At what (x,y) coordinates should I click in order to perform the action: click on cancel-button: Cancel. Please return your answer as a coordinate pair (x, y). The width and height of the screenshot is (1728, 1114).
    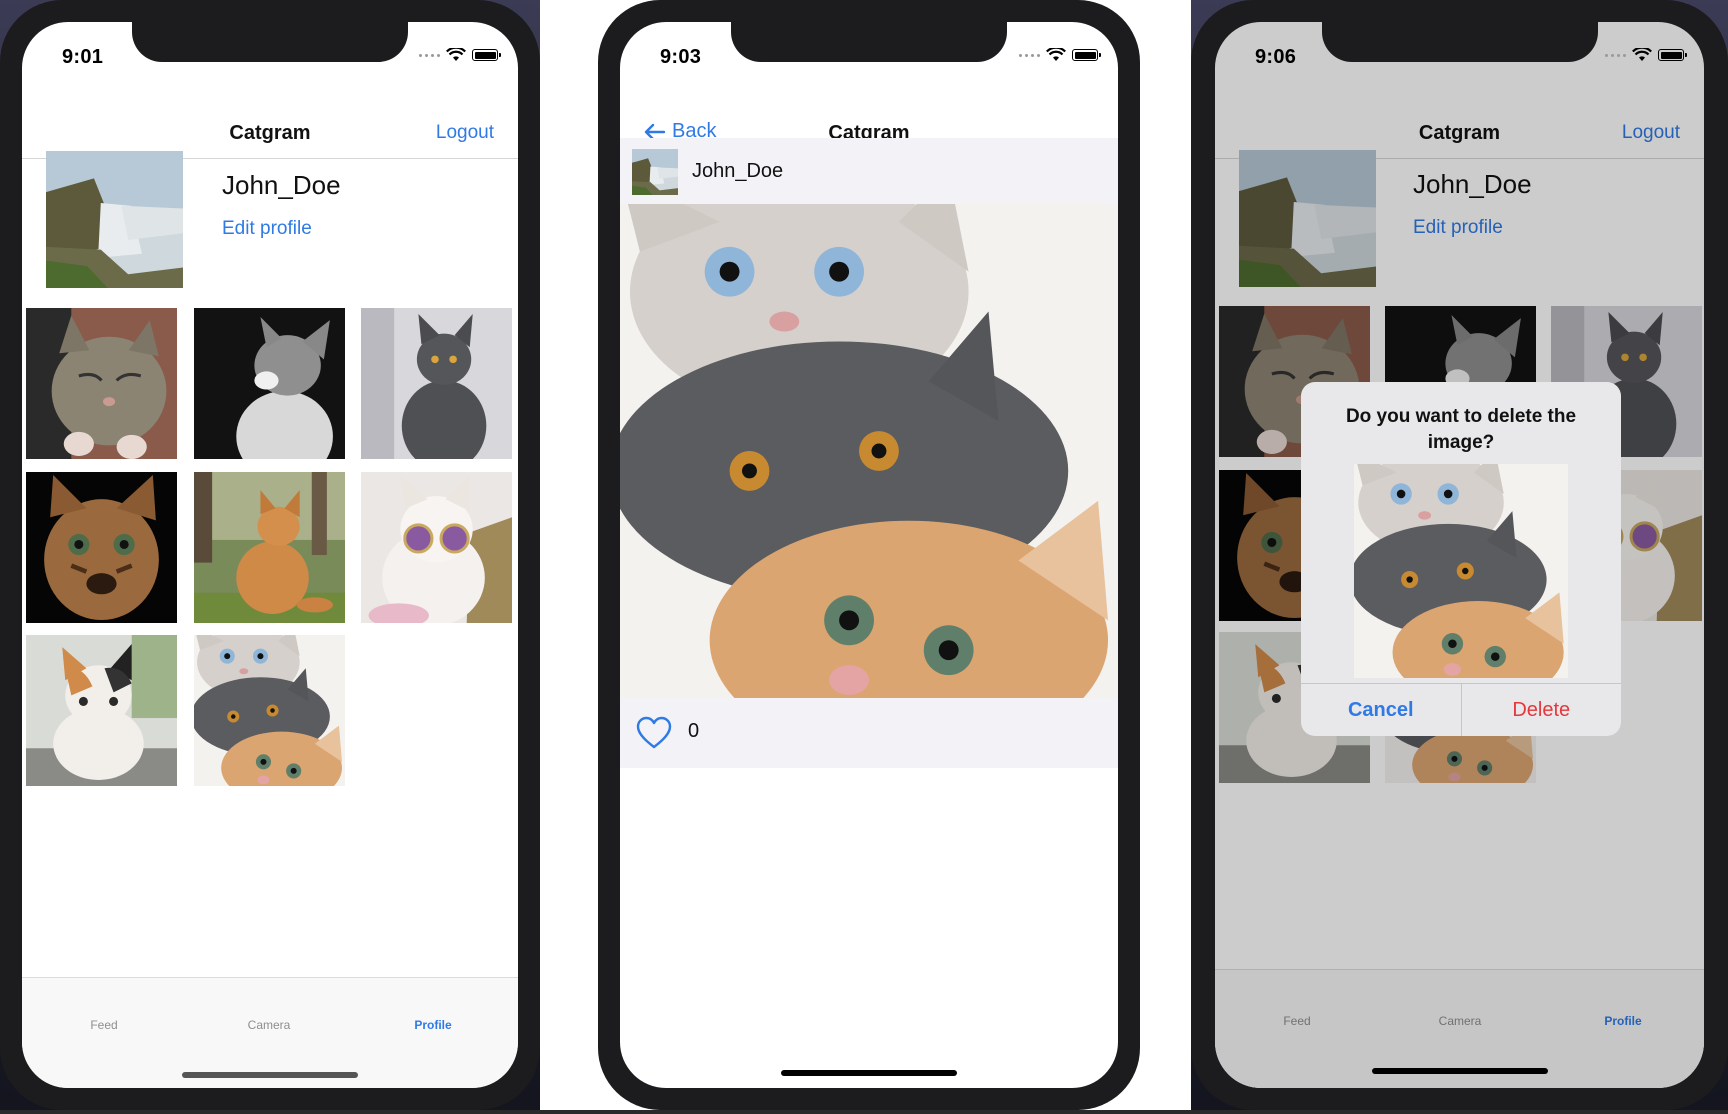
    Looking at the image, I should click on (1381, 710).